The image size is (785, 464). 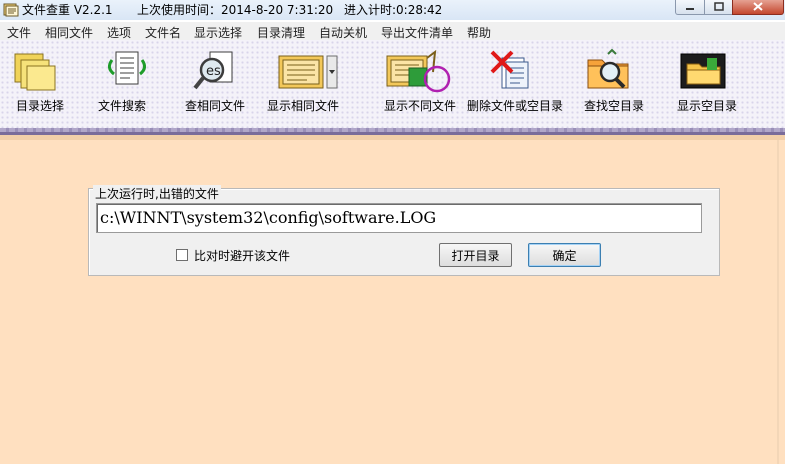 I want to click on toolbar-button-show-different-files: 显示不同文件, so click(x=421, y=82).